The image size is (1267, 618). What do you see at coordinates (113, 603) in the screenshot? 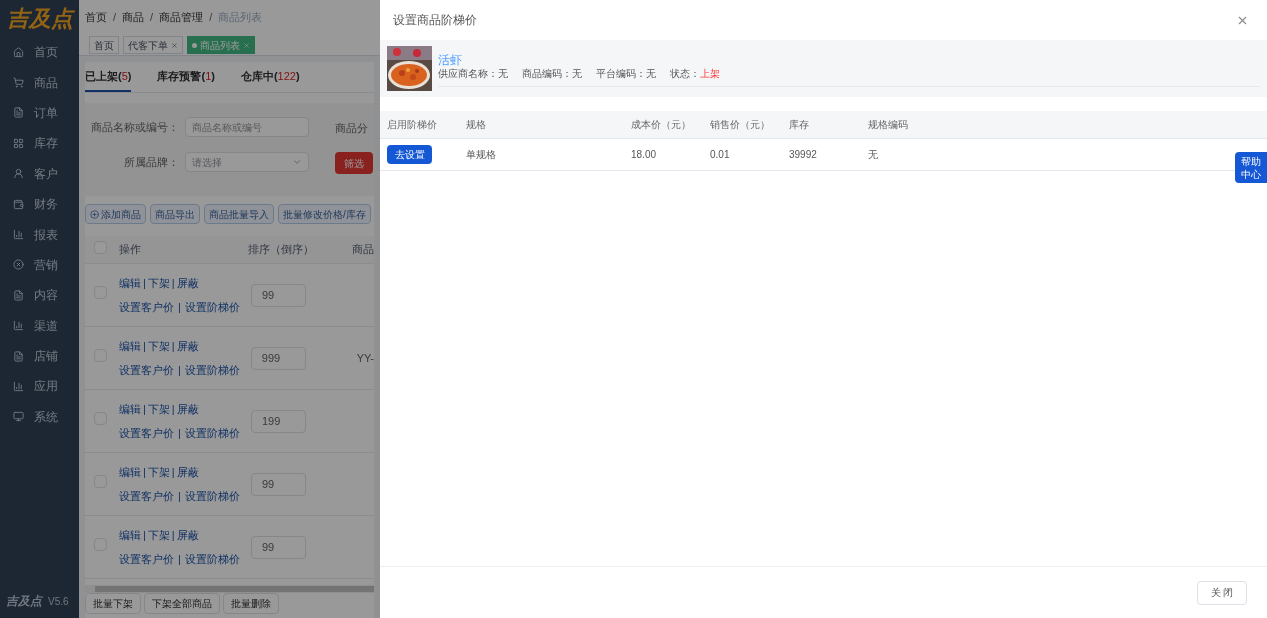
I see `bulk-button: 批量下架` at bounding box center [113, 603].